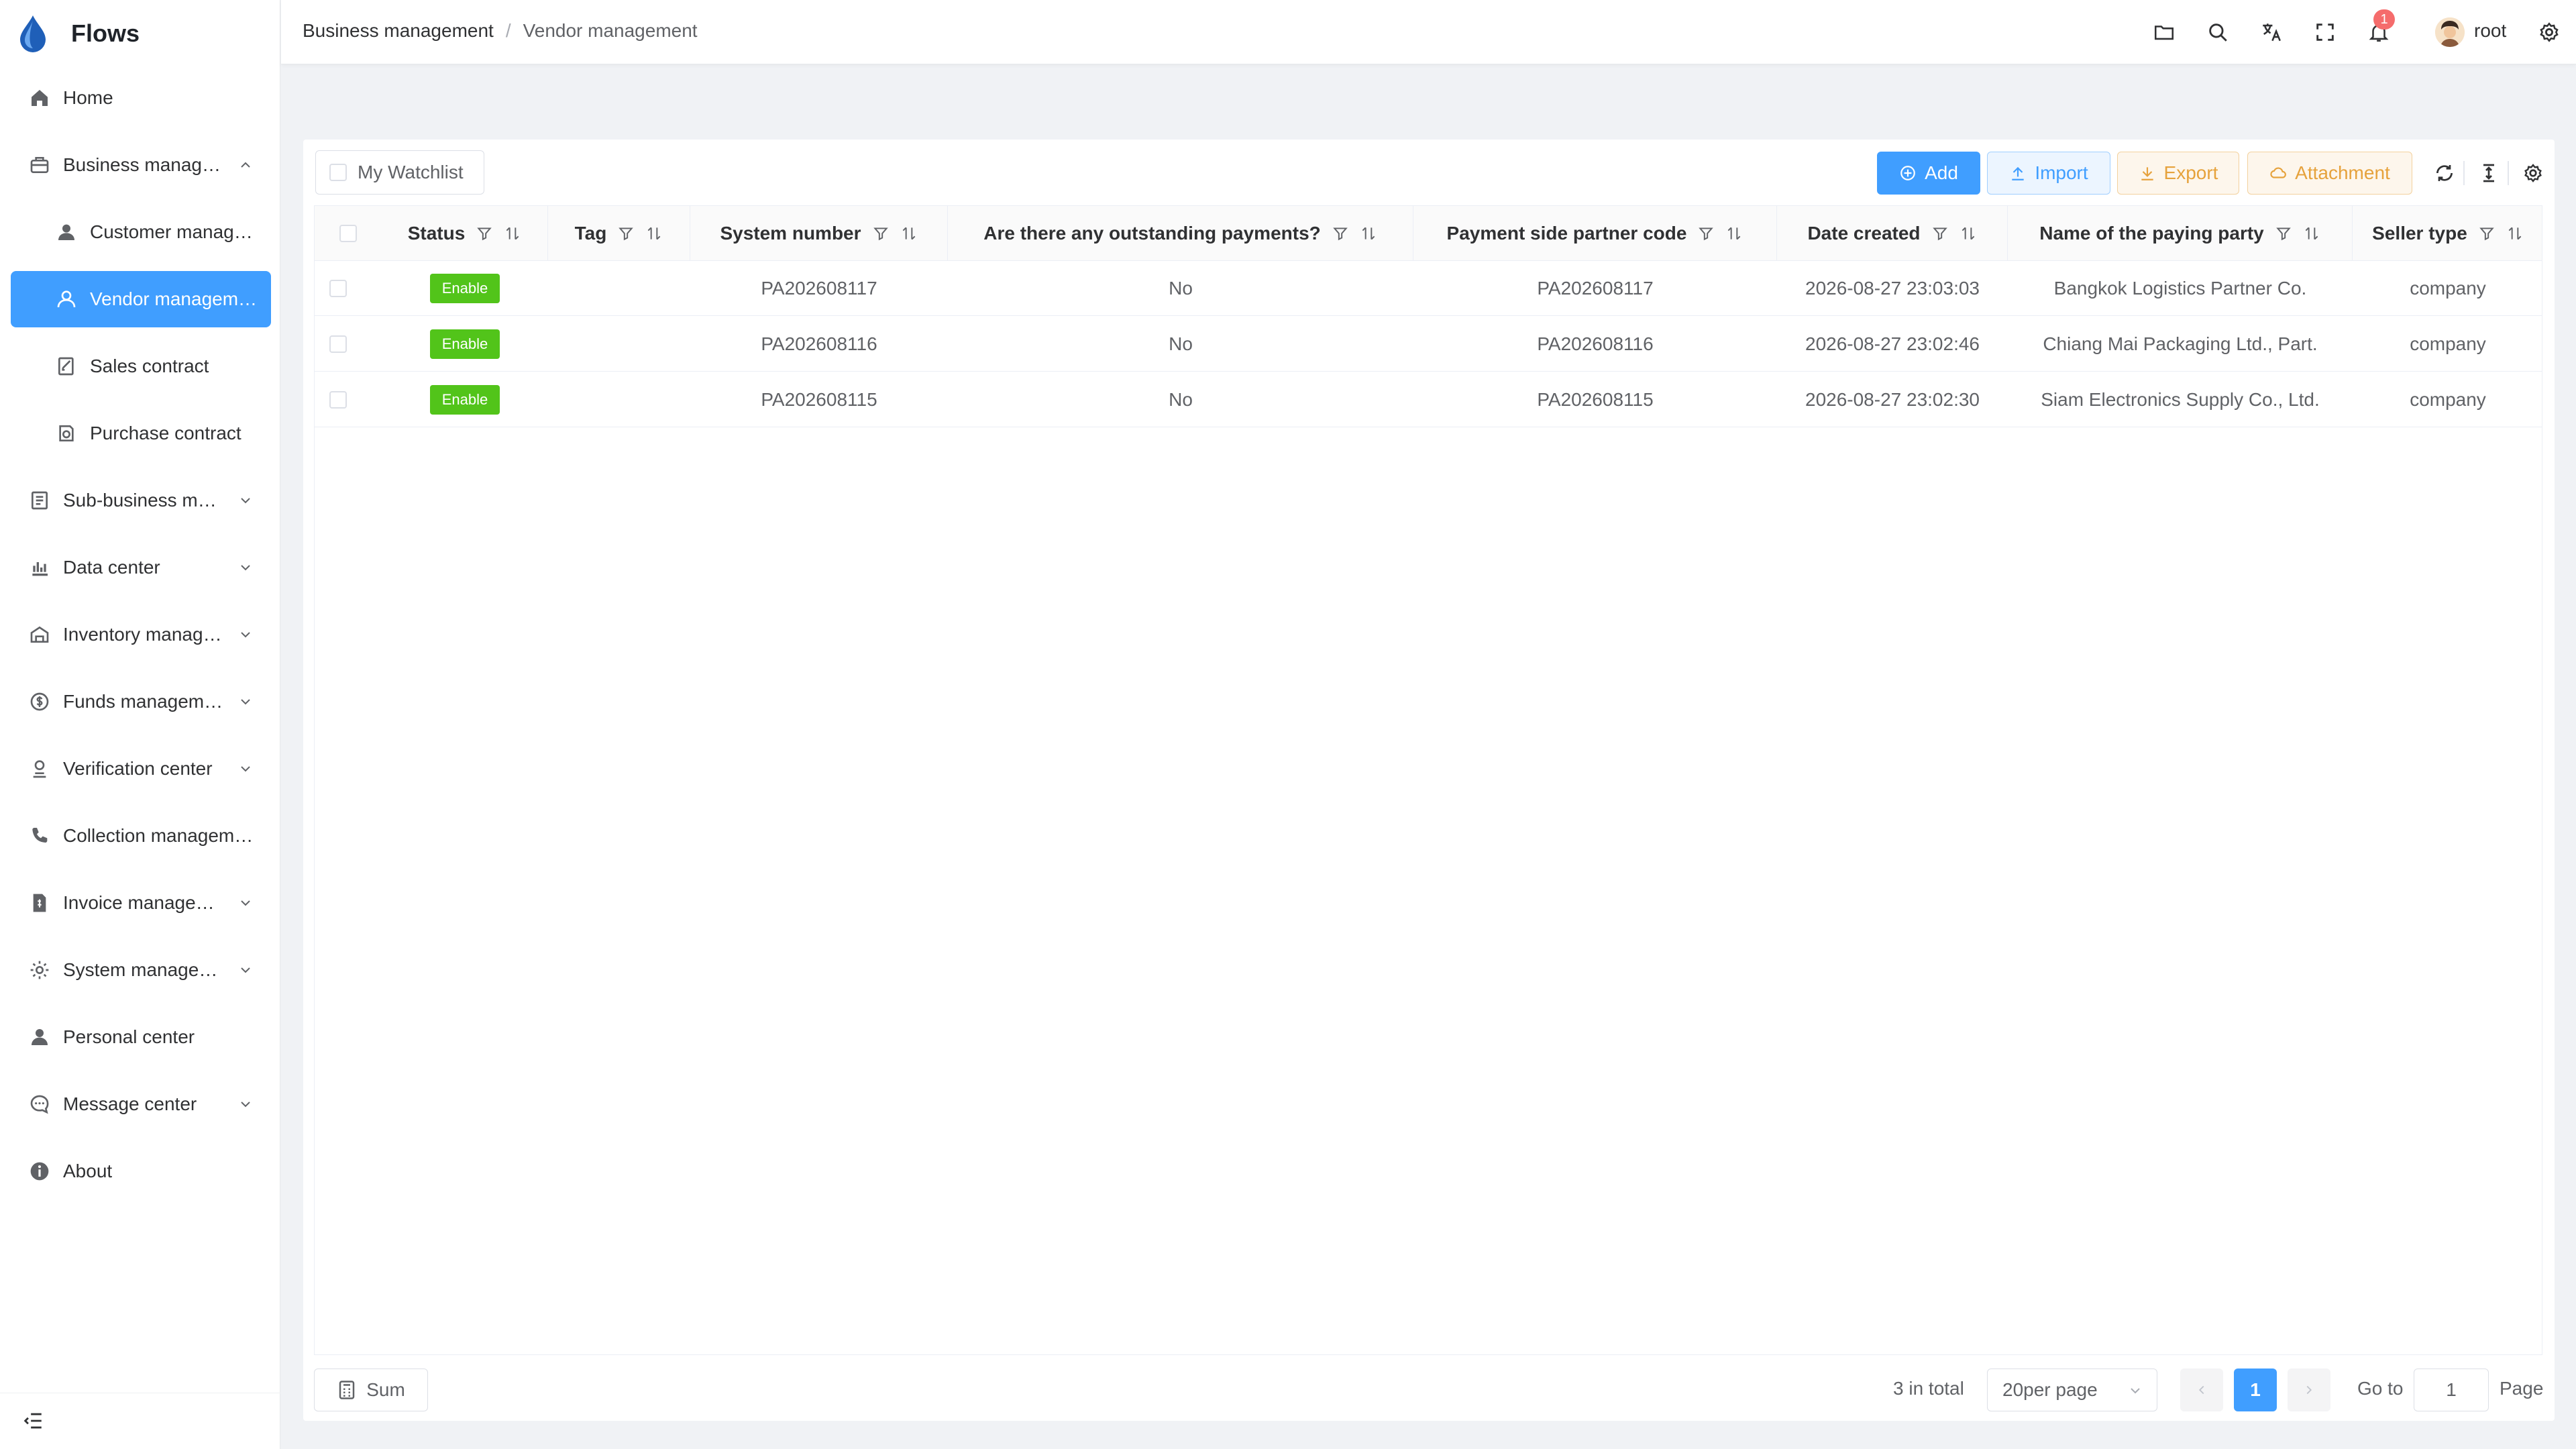 The height and width of the screenshot is (1449, 2576). I want to click on warehouse-icon, so click(39, 634).